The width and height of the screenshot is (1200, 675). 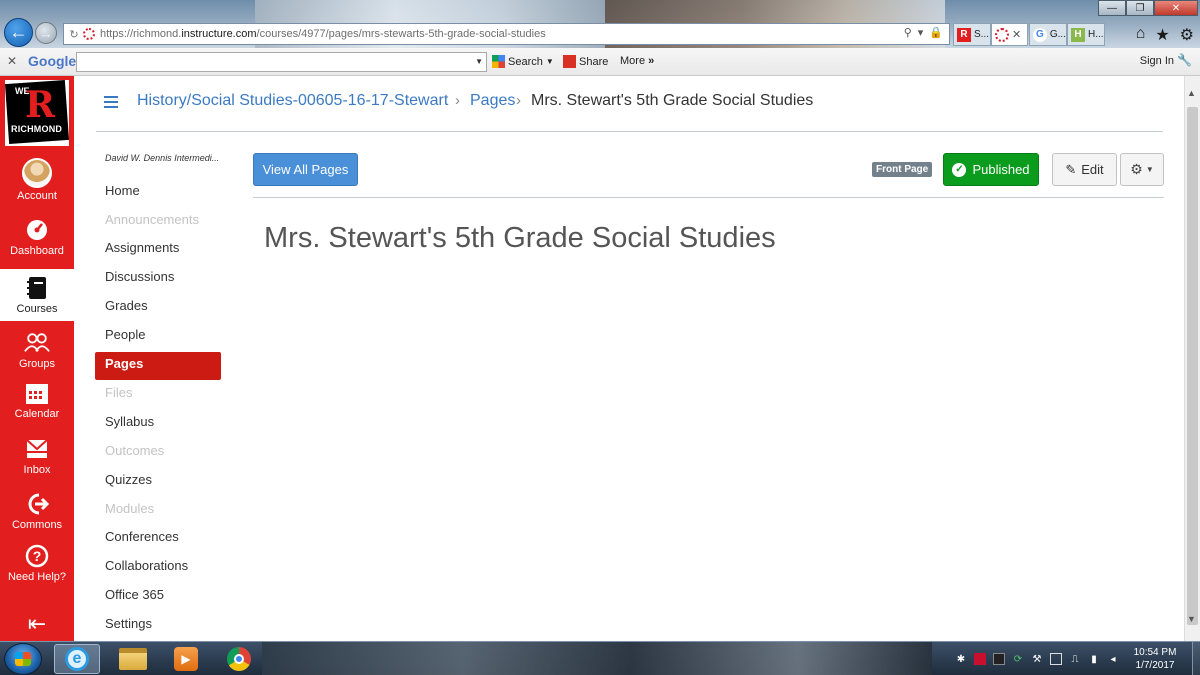 I want to click on taskbar-file-explorer, so click(x=133, y=659).